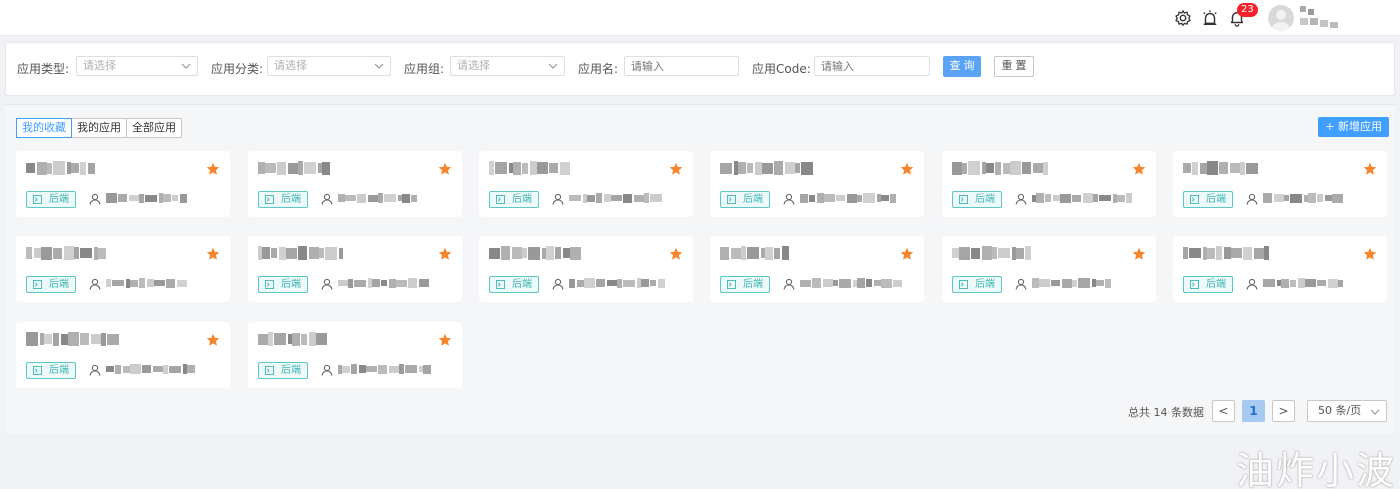 The width and height of the screenshot is (1400, 489). What do you see at coordinates (237, 69) in the screenshot?
I see `app-category-label: 应用分类:` at bounding box center [237, 69].